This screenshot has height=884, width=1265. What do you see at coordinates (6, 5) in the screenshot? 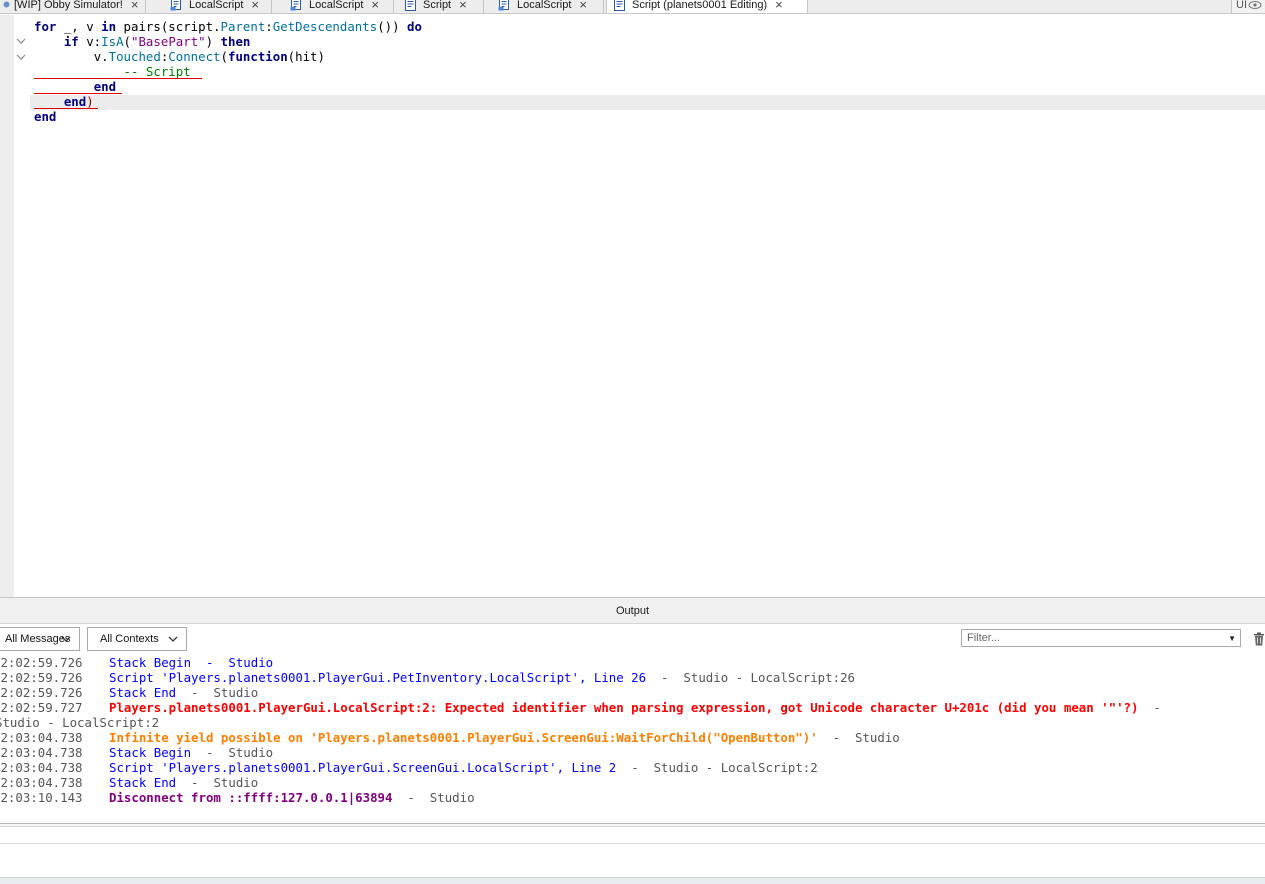
I see `studio-place-icon` at bounding box center [6, 5].